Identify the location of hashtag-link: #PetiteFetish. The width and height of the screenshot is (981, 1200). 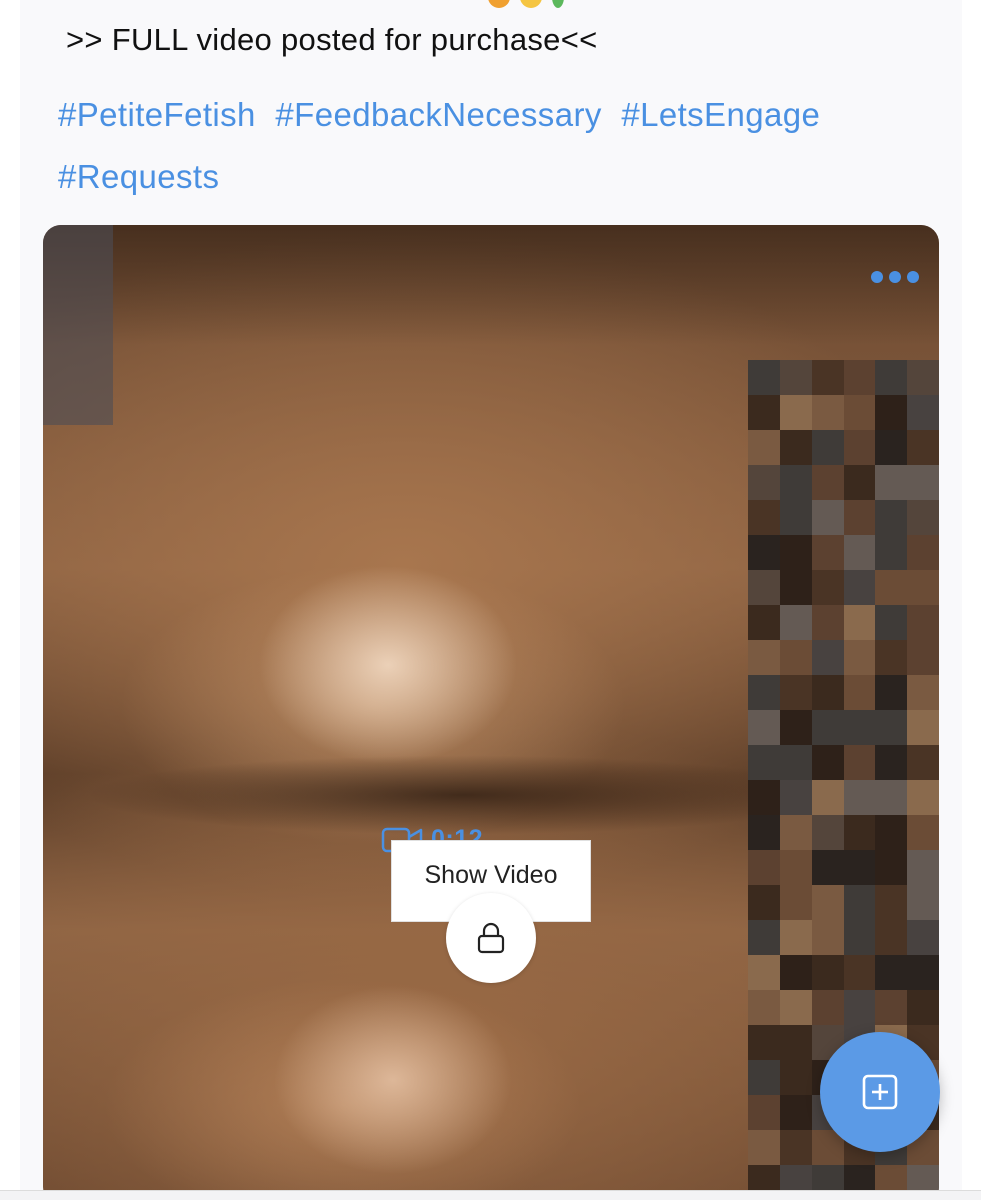
(157, 114).